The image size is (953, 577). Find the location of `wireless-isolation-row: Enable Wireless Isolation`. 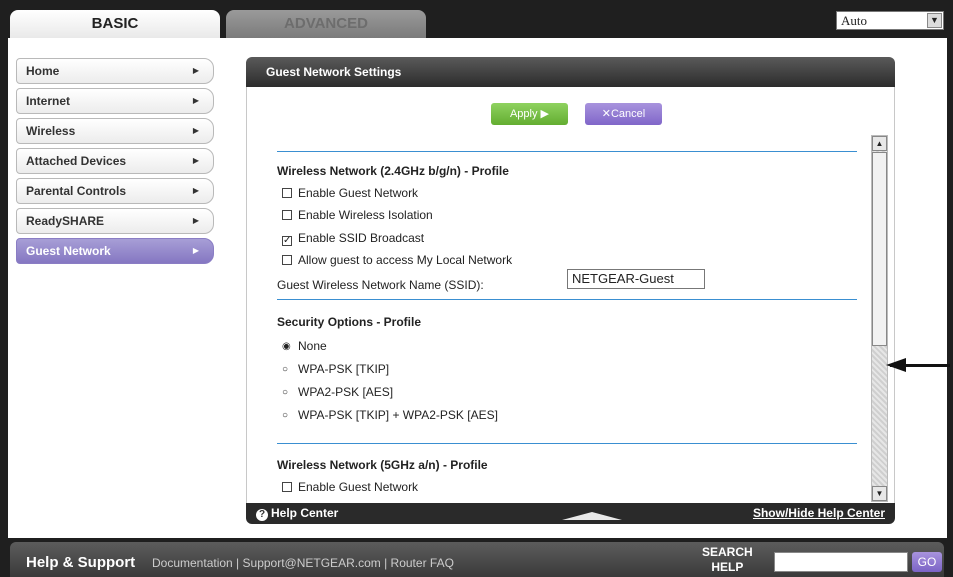

wireless-isolation-row: Enable Wireless Isolation is located at coordinates (357, 215).